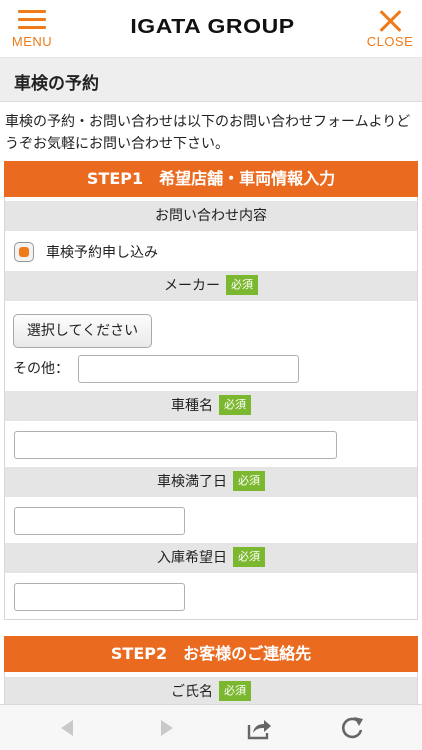  Describe the element at coordinates (82, 331) in the screenshot. I see `maker-select: 選択してください` at that location.